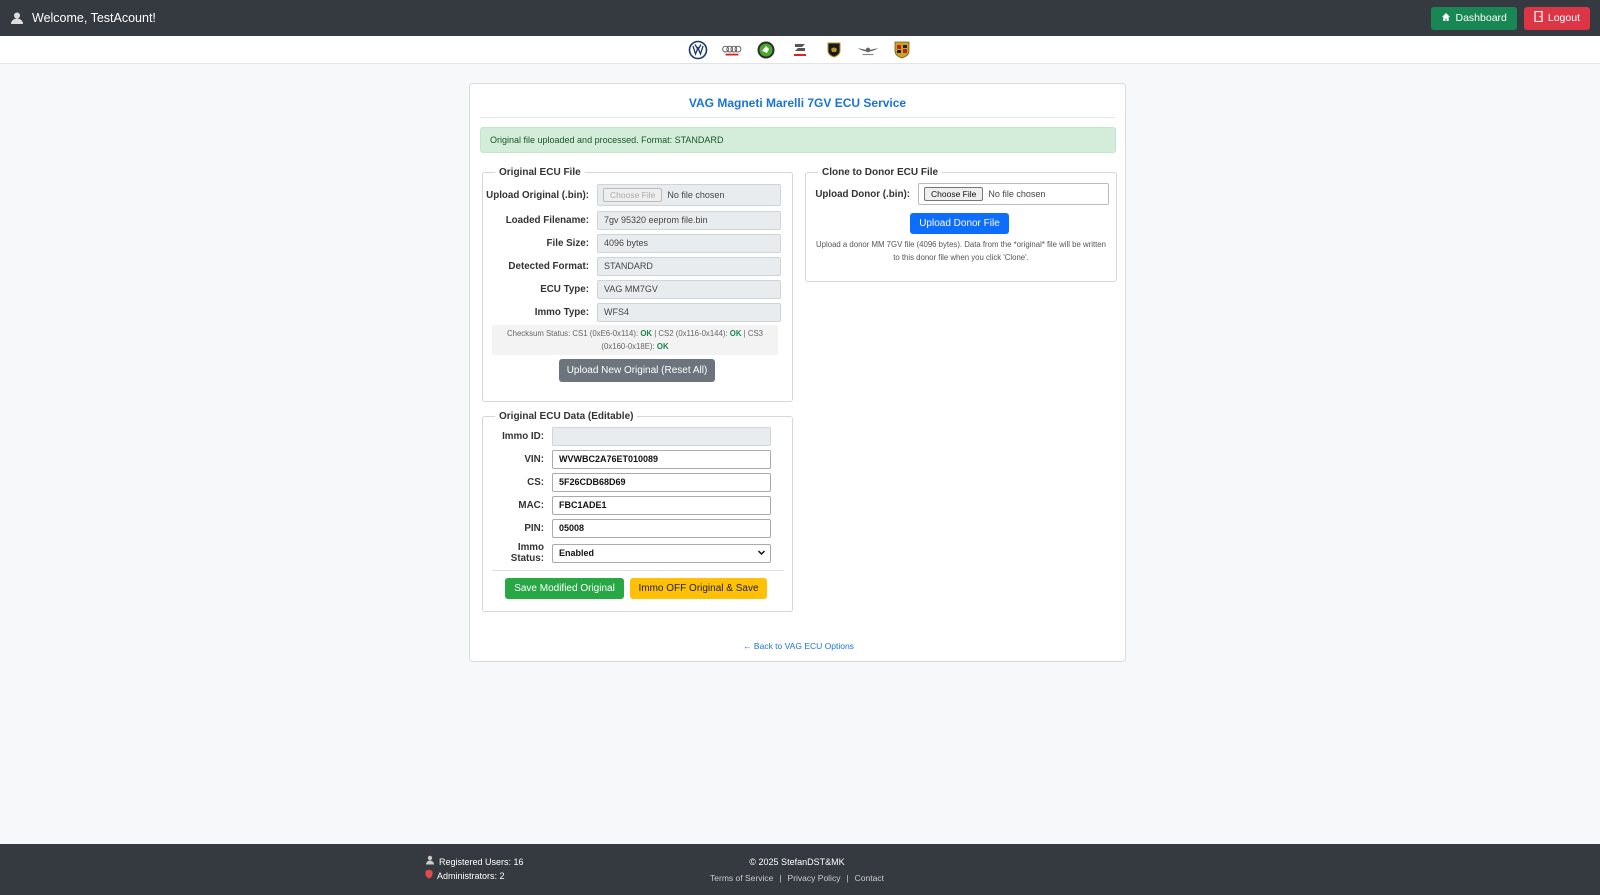 This screenshot has width=1600, height=895. What do you see at coordinates (797, 105) in the screenshot?
I see `page-title: VAG Magneti Marelli 7GV ECU Service` at bounding box center [797, 105].